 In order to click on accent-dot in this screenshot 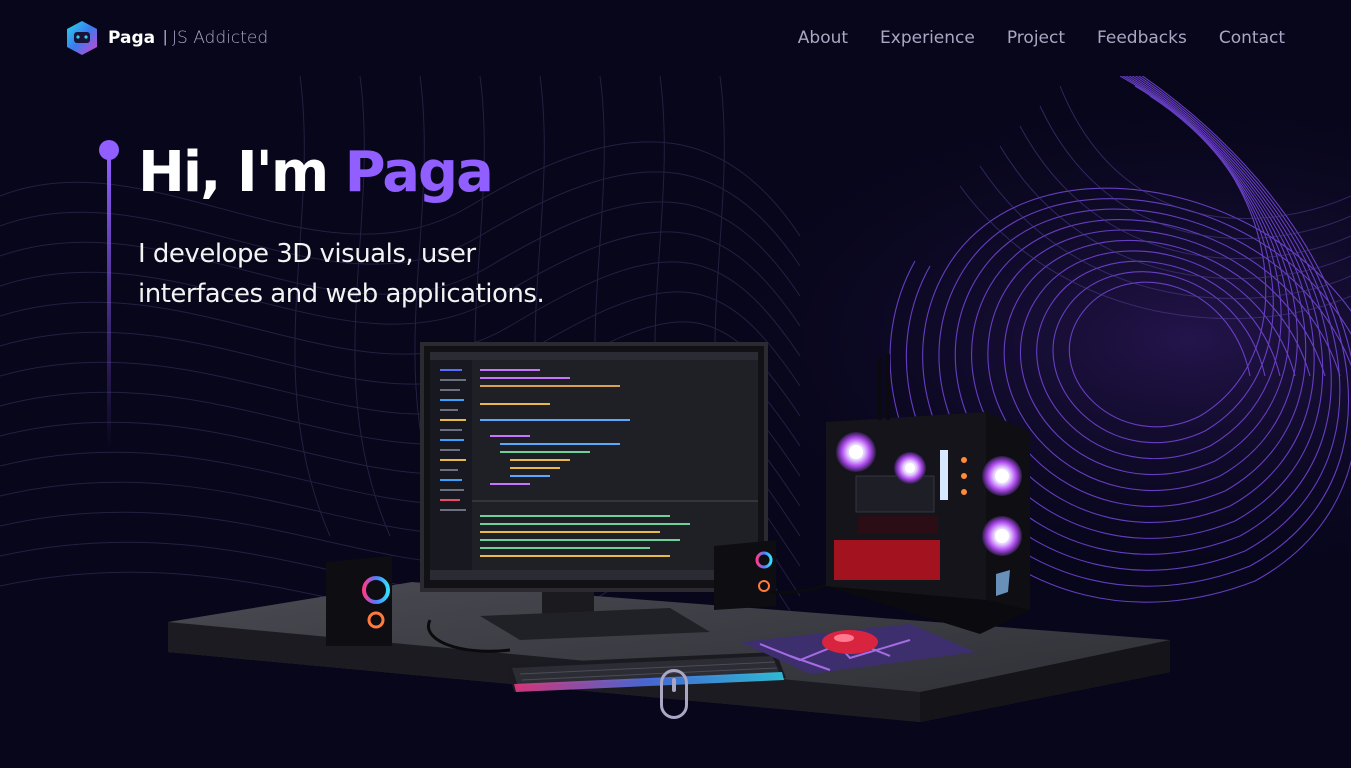, I will do `click(109, 150)`.